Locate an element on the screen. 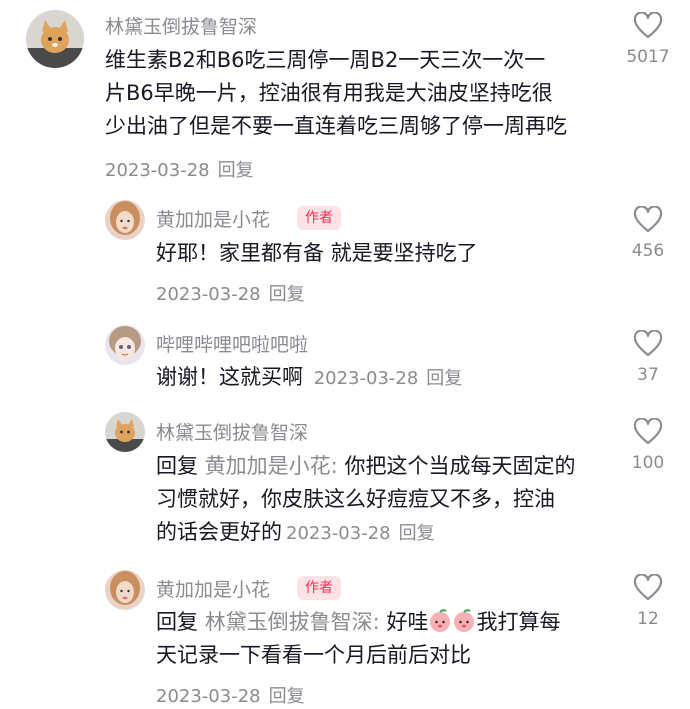 The height and width of the screenshot is (709, 690). comment-text-content: 的话会更好的 is located at coordinates (219, 532).